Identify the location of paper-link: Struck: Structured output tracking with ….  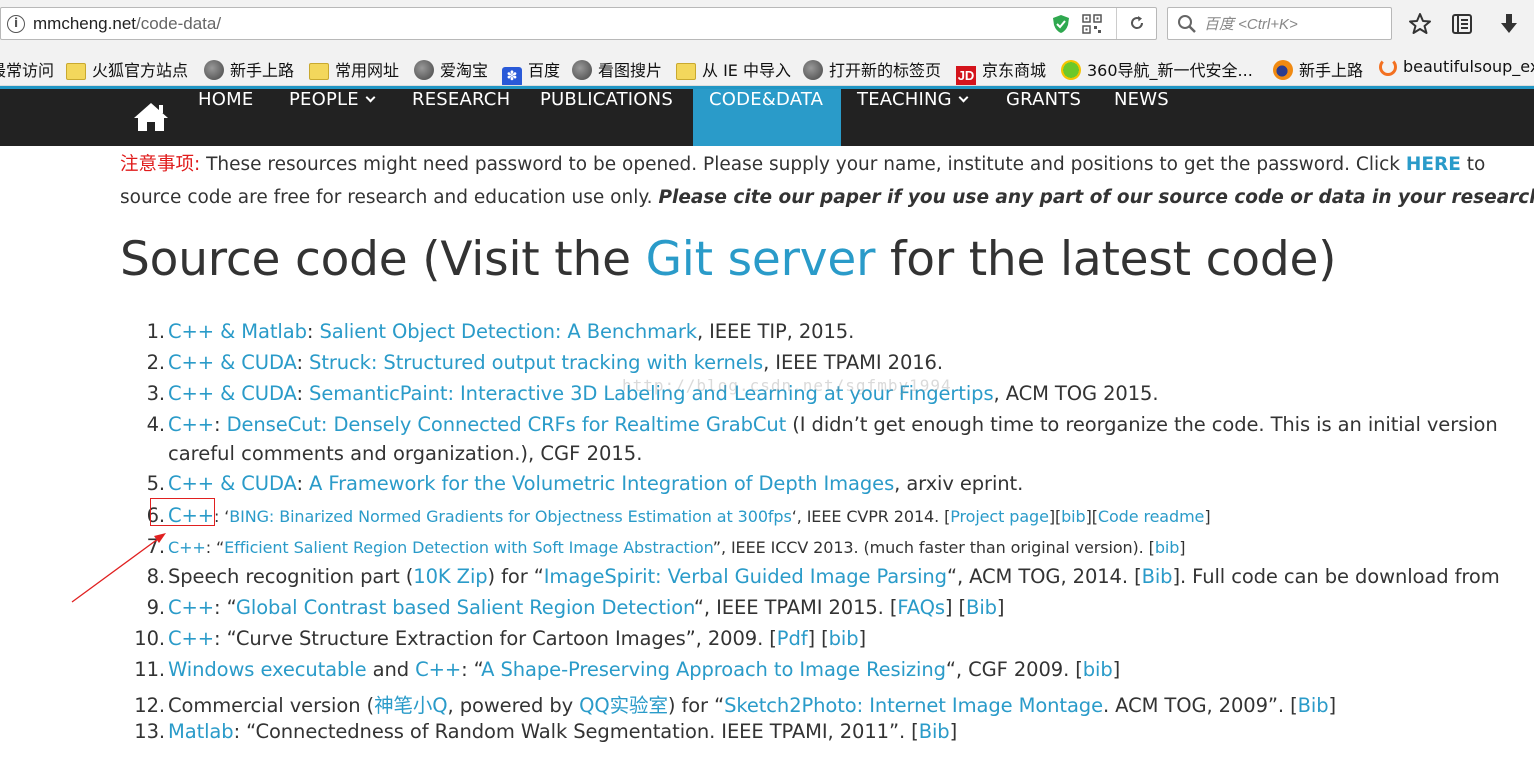
(536, 362).